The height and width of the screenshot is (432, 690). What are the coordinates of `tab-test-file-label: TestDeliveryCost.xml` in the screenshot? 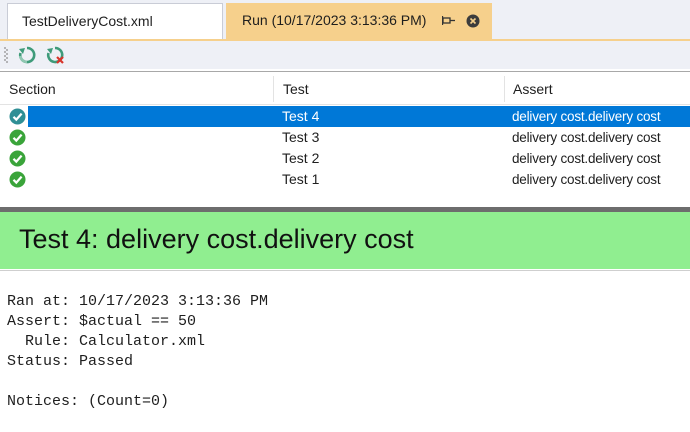 It's located at (87, 21).